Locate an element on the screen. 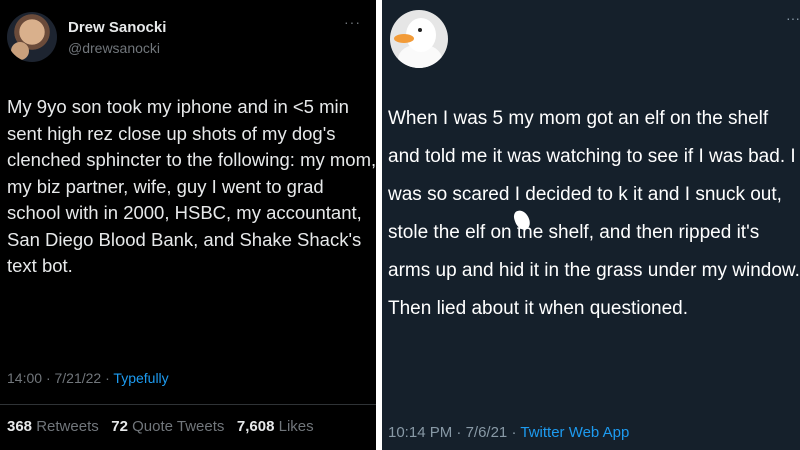 This screenshot has width=800, height=450. tweet-time: 10:14 PM is located at coordinates (420, 432).